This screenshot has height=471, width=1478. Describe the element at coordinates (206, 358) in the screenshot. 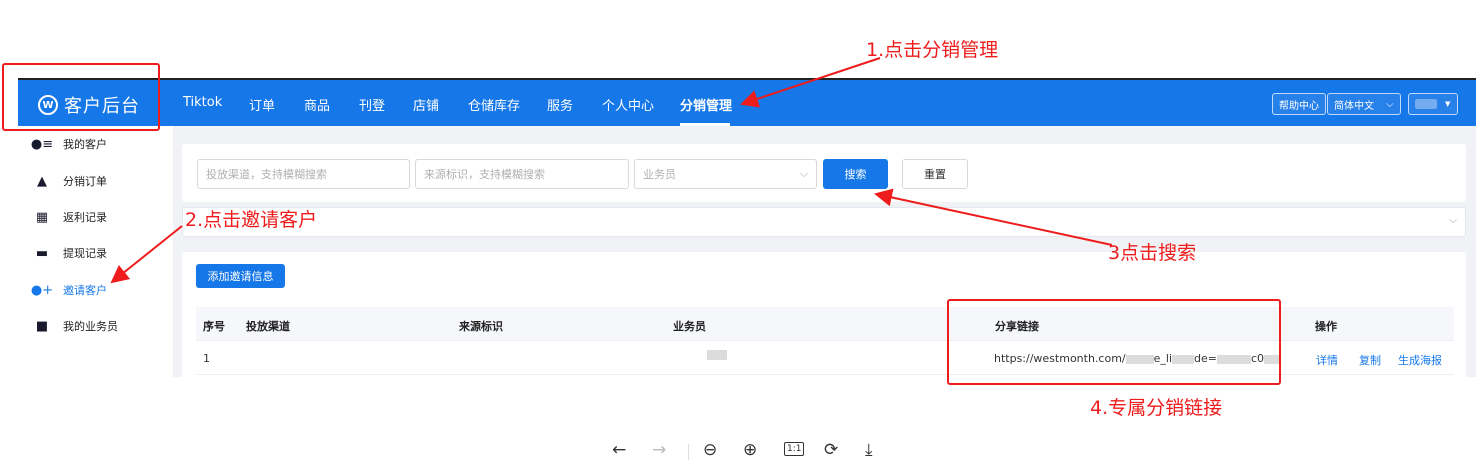

I see `cell-index: 1` at that location.